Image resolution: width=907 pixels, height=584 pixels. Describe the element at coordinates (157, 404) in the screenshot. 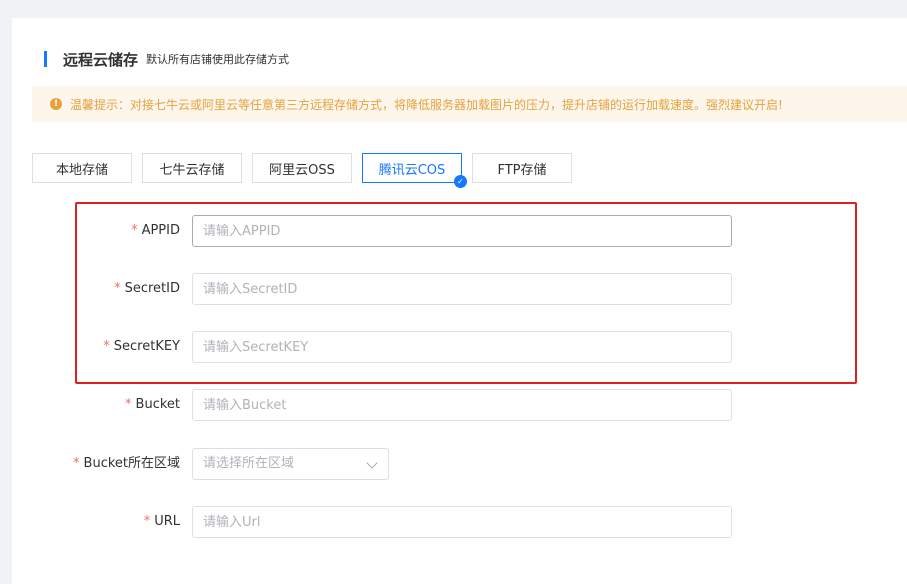

I see `bucket-label-text: Bucket` at that location.